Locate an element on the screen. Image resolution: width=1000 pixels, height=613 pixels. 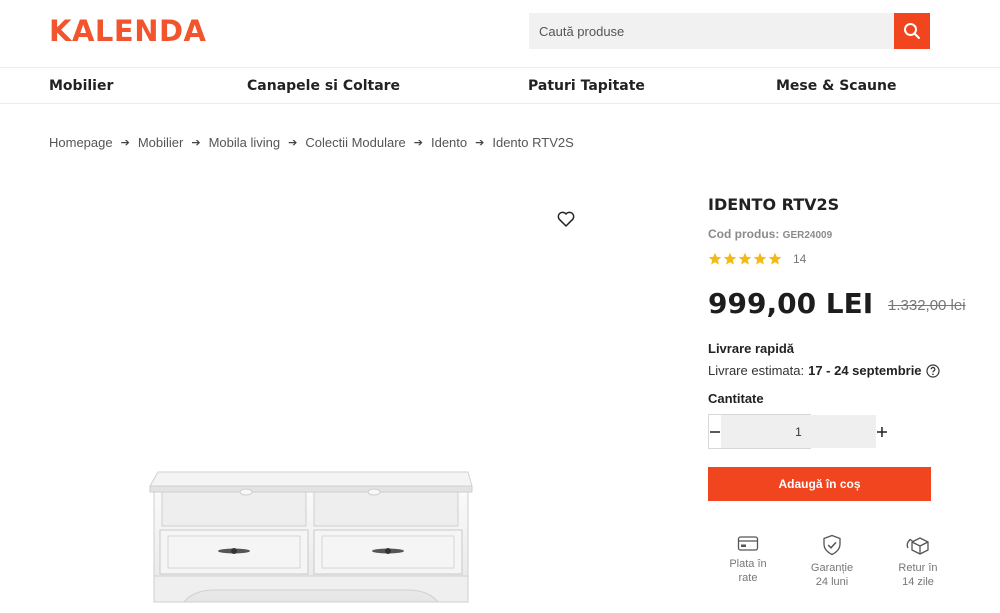
product-title: IDENTO RTV2S is located at coordinates (774, 204).